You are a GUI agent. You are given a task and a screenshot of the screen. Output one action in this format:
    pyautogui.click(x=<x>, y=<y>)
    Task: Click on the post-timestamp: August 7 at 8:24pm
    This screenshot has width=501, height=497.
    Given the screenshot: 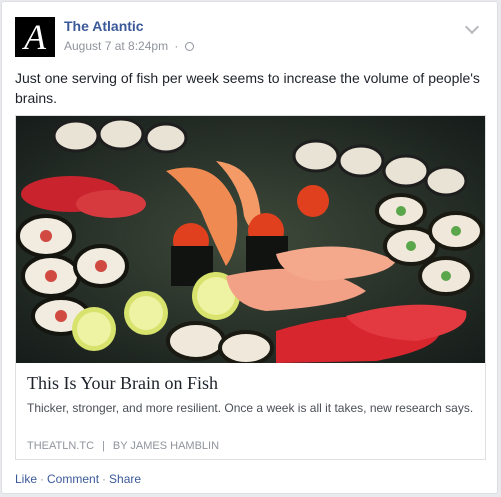 What is the action you would take?
    pyautogui.click(x=116, y=46)
    